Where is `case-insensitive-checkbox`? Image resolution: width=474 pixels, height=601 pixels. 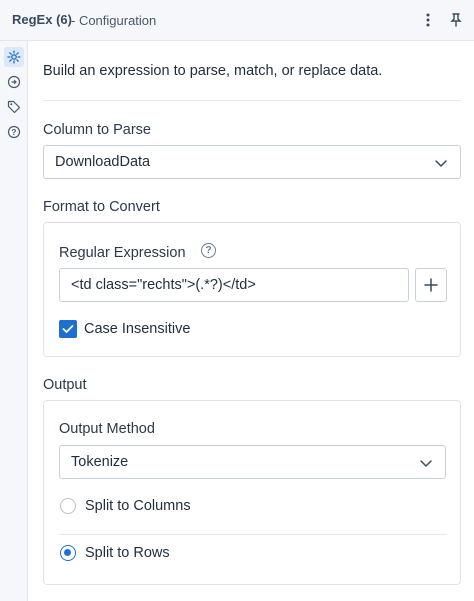 case-insensitive-checkbox is located at coordinates (68, 329).